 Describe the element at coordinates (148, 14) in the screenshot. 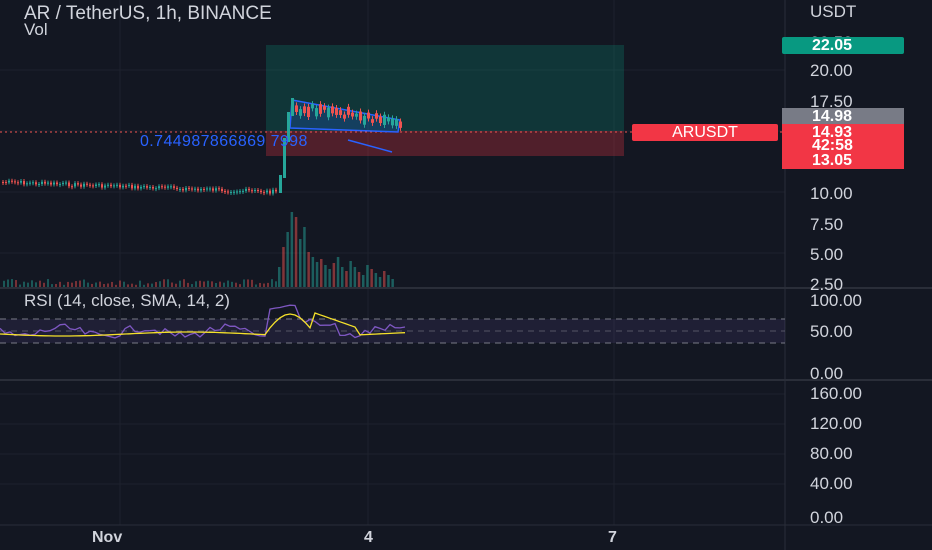

I see `symbol-title: AR / TetherUS, 1h, BINANCE` at that location.